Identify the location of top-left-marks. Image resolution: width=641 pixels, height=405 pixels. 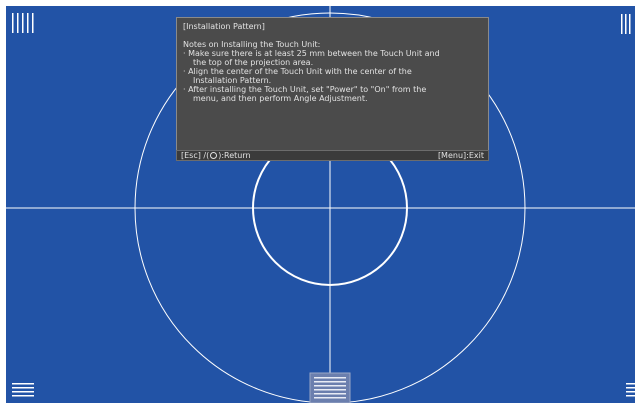
(23, 23).